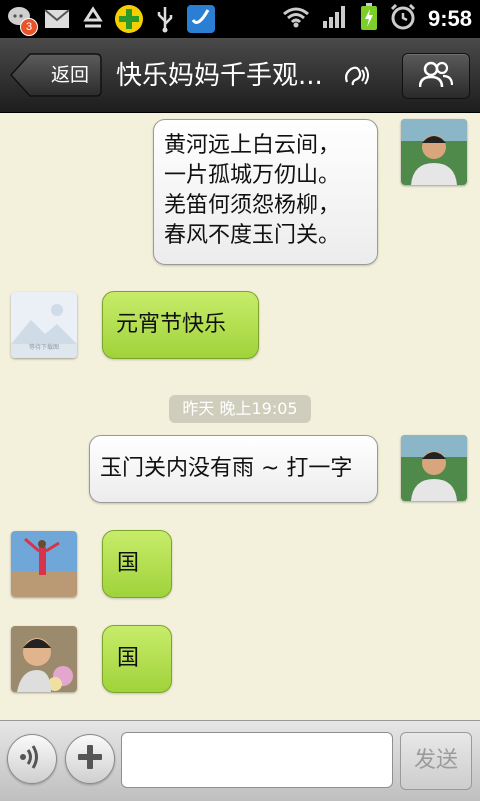 The image size is (480, 801). I want to click on group-members-button, so click(436, 76).